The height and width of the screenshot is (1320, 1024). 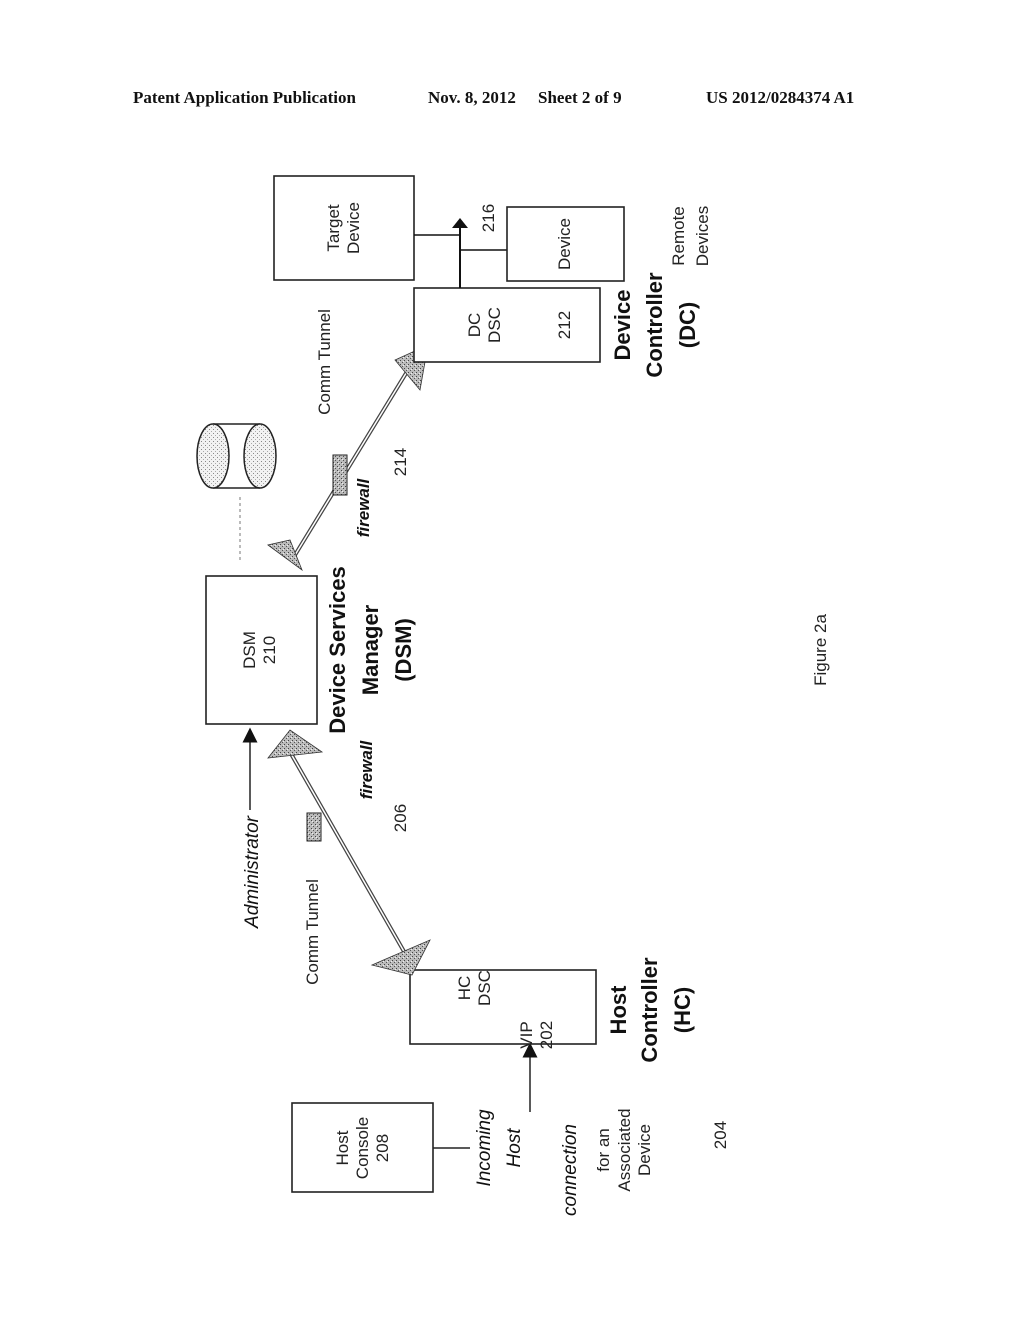 What do you see at coordinates (464, 988) in the screenshot?
I see `svg-text: HC` at bounding box center [464, 988].